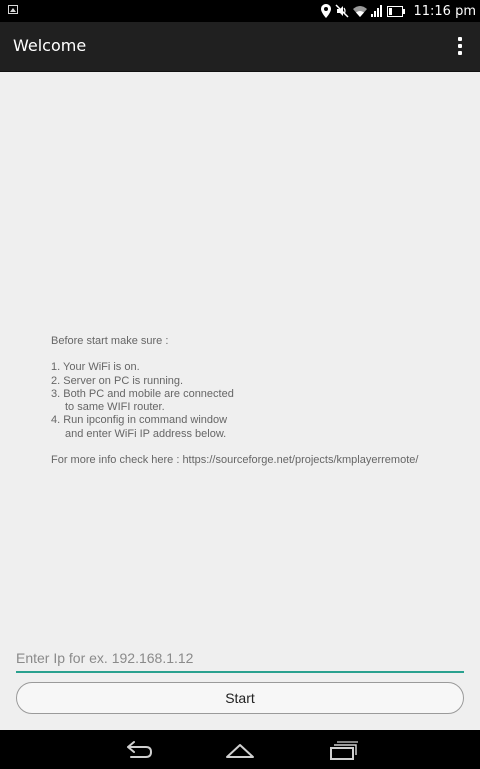 The image size is (480, 769). What do you see at coordinates (326, 11) in the screenshot?
I see `location-icon` at bounding box center [326, 11].